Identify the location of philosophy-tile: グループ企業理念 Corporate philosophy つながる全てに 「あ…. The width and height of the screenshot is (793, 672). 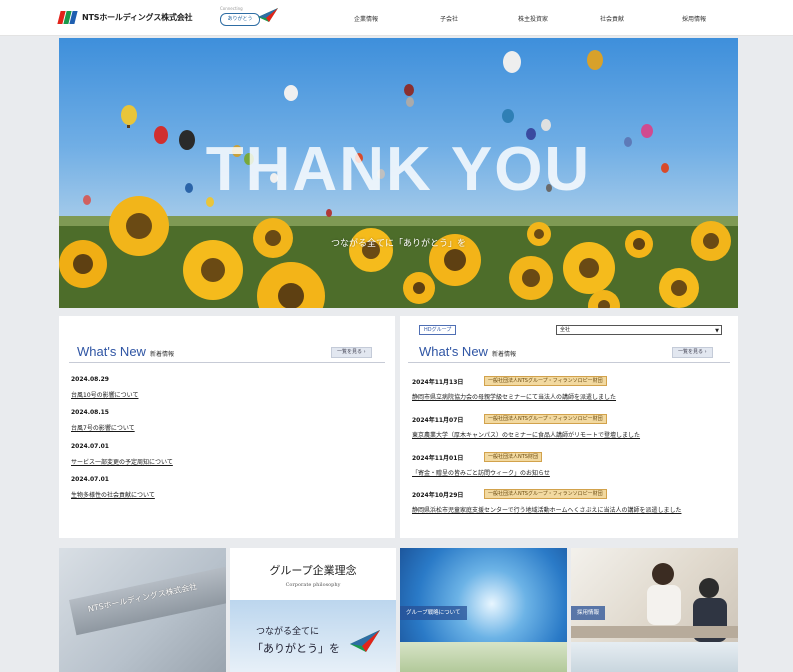
(313, 610).